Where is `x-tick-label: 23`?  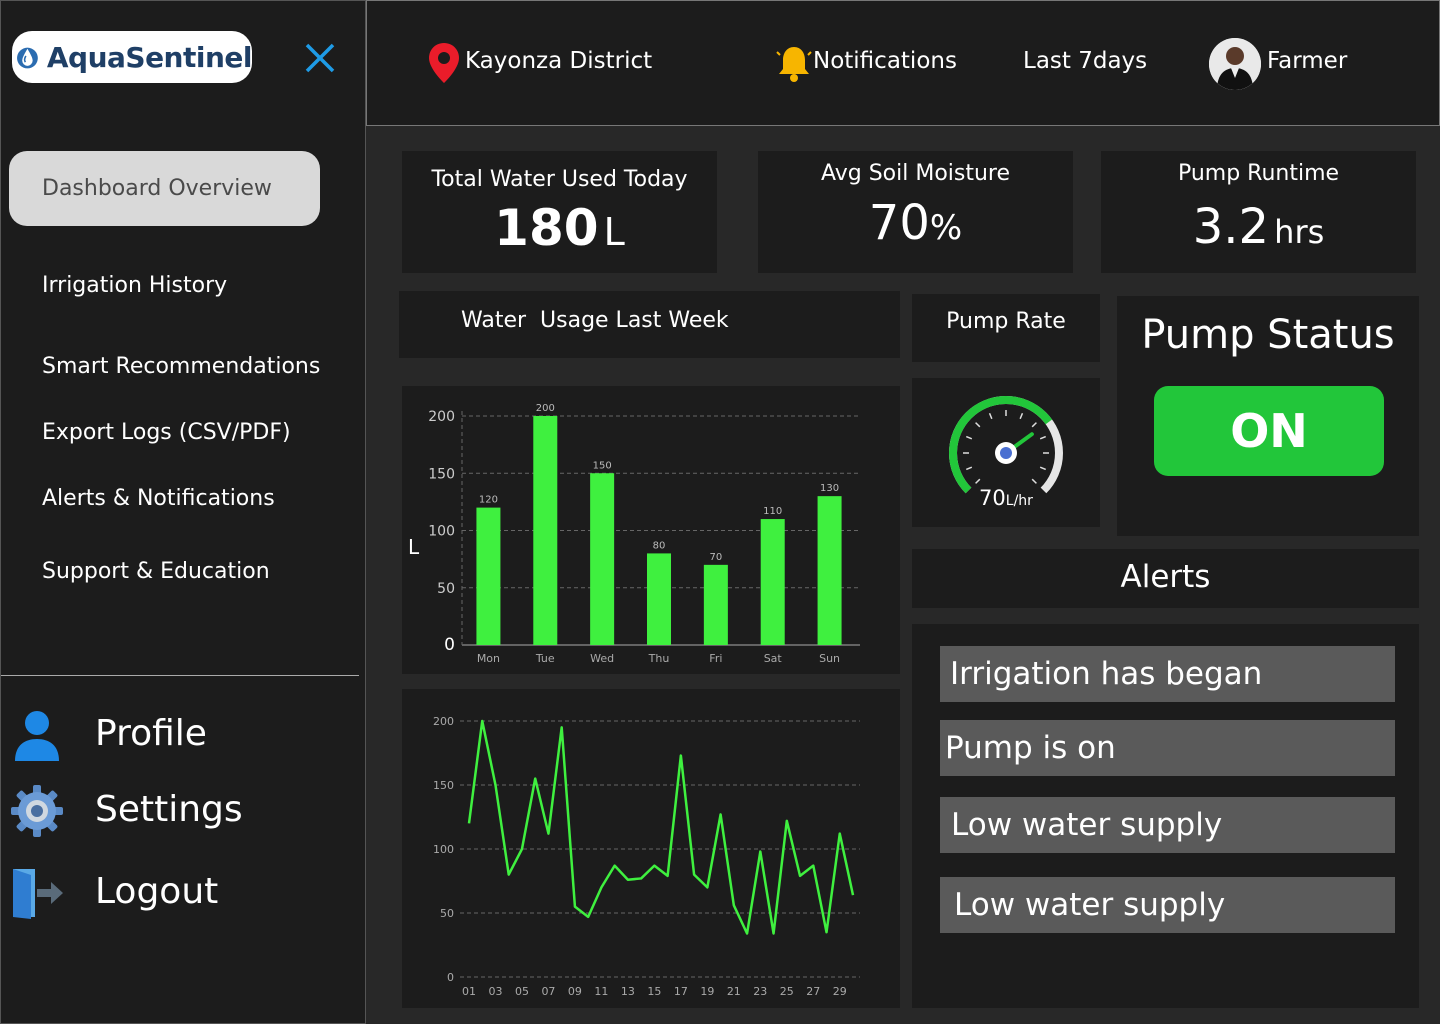 x-tick-label: 23 is located at coordinates (760, 991).